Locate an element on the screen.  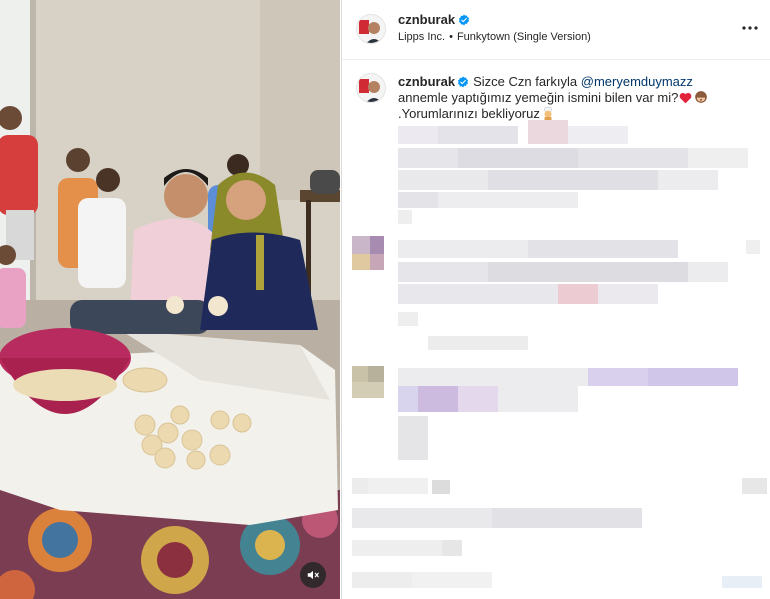
avatar is located at coordinates (371, 29).